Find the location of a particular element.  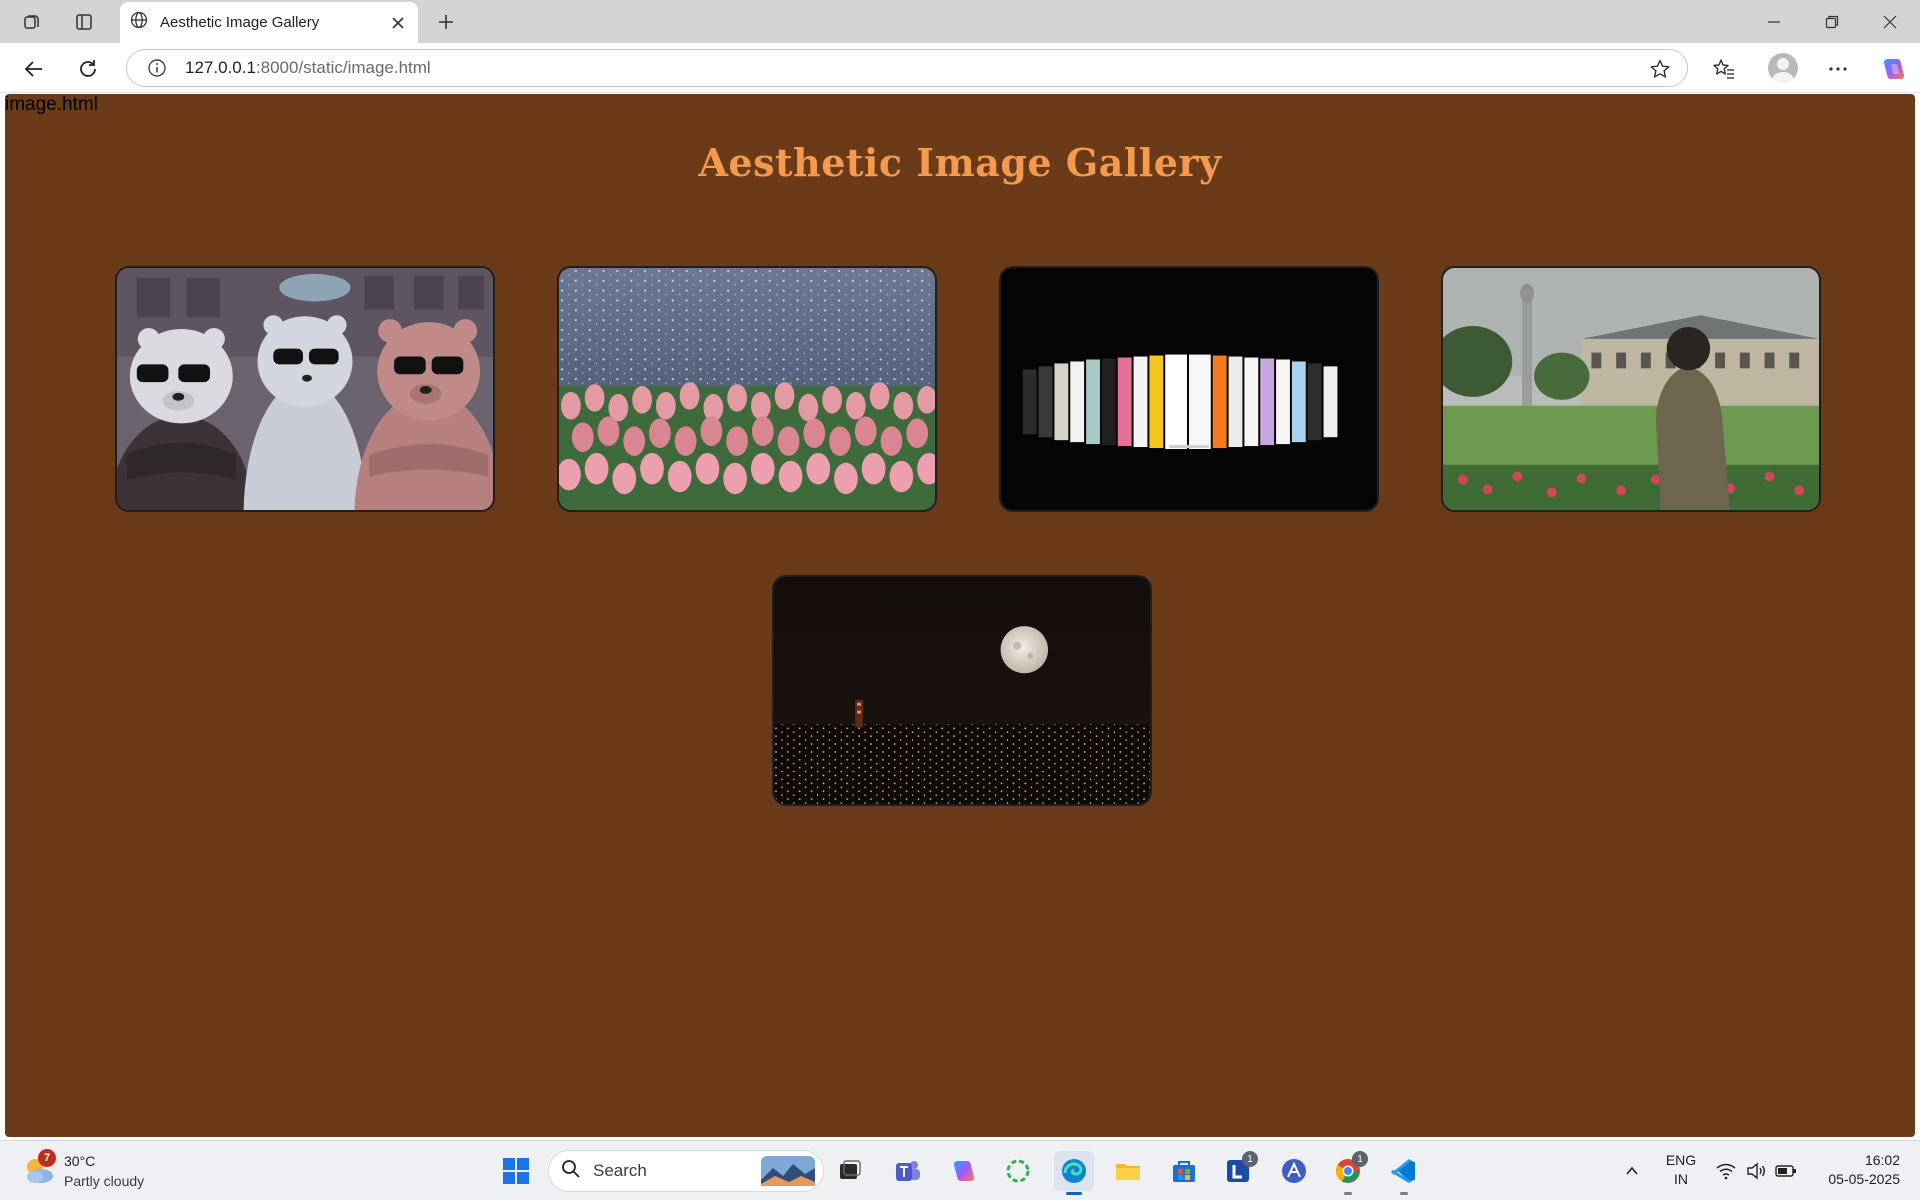

vscode-icon is located at coordinates (1404, 1173).